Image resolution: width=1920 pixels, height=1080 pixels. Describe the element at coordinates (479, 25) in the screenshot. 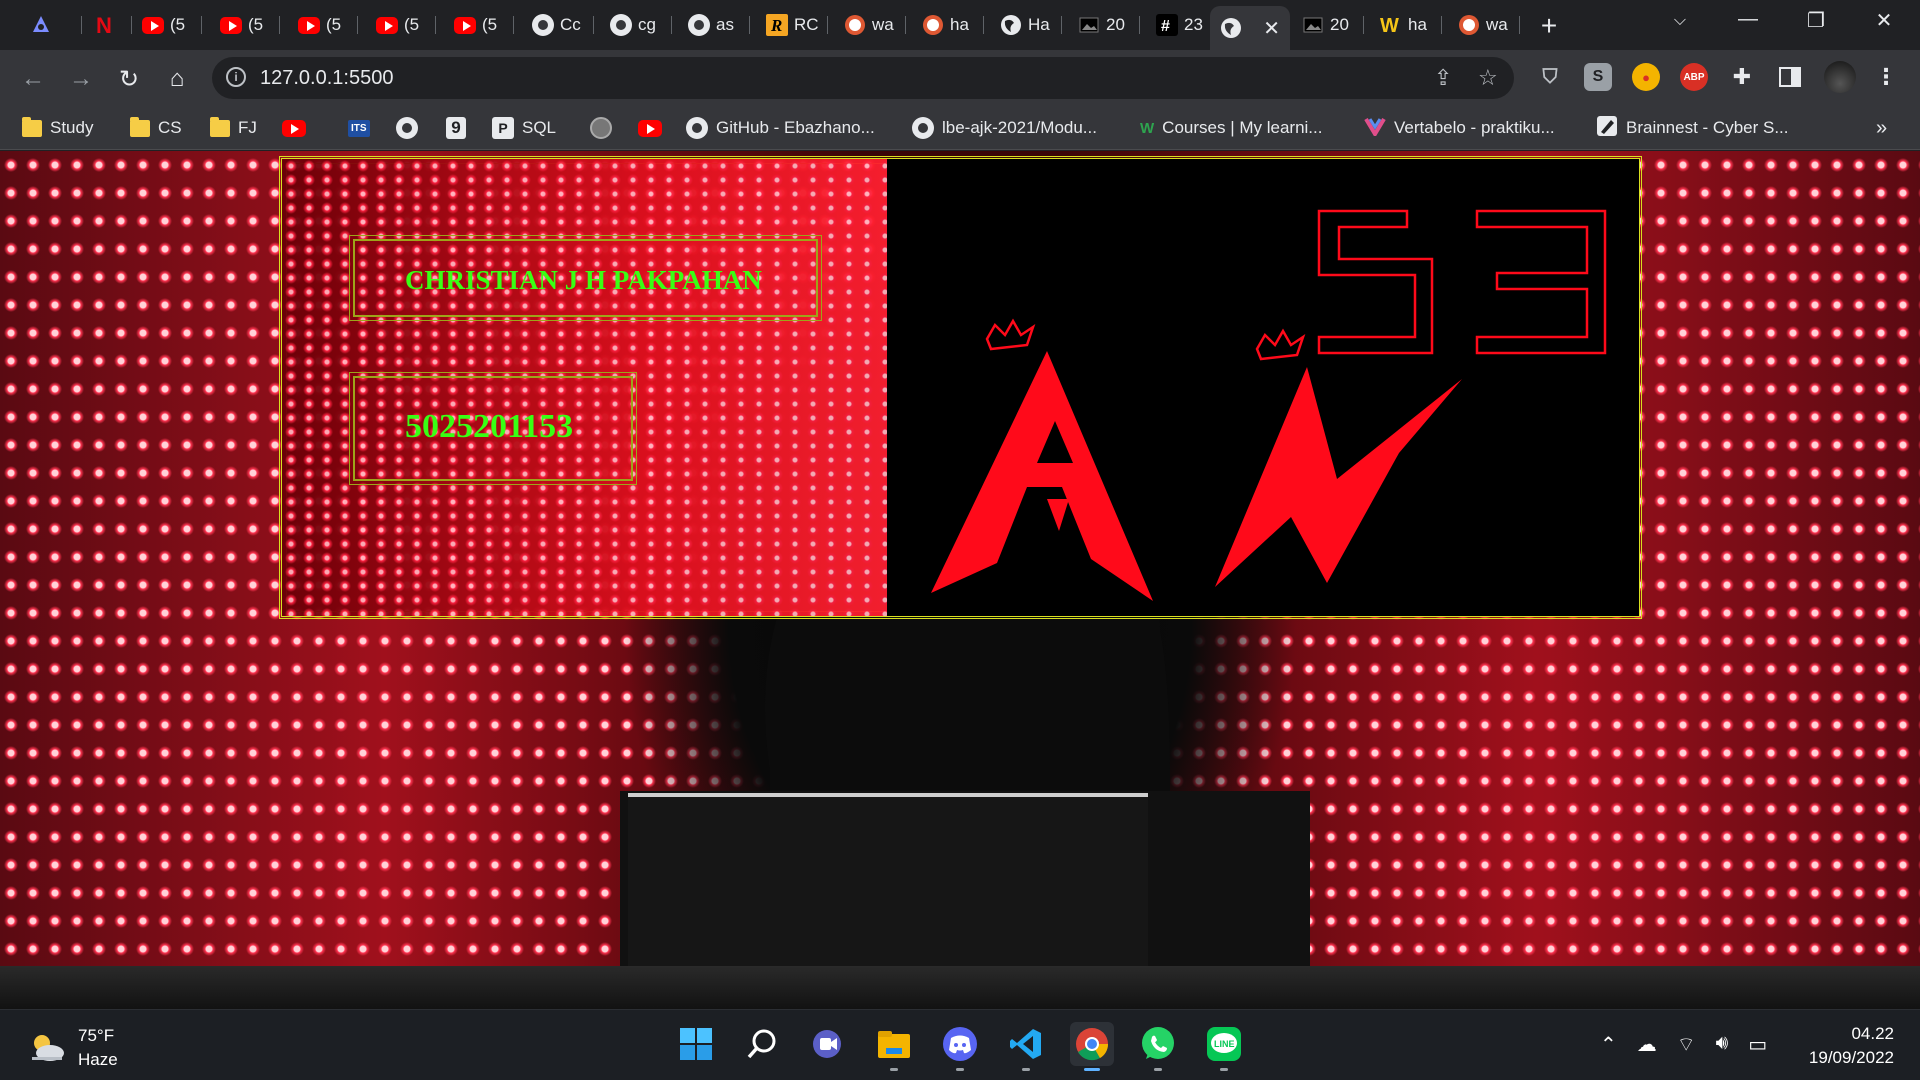

I see `tab-youtube-5: (5` at that location.